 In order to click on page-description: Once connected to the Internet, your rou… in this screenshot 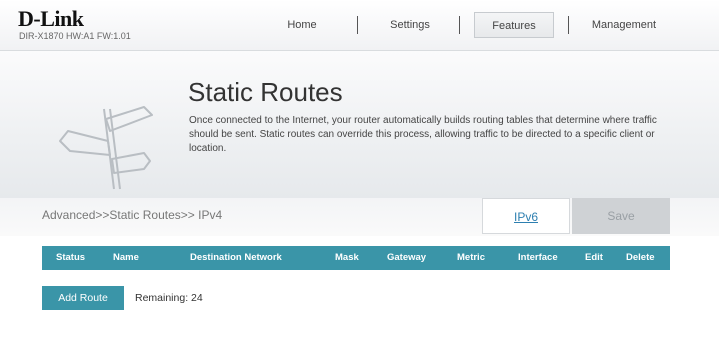, I will do `click(423, 134)`.